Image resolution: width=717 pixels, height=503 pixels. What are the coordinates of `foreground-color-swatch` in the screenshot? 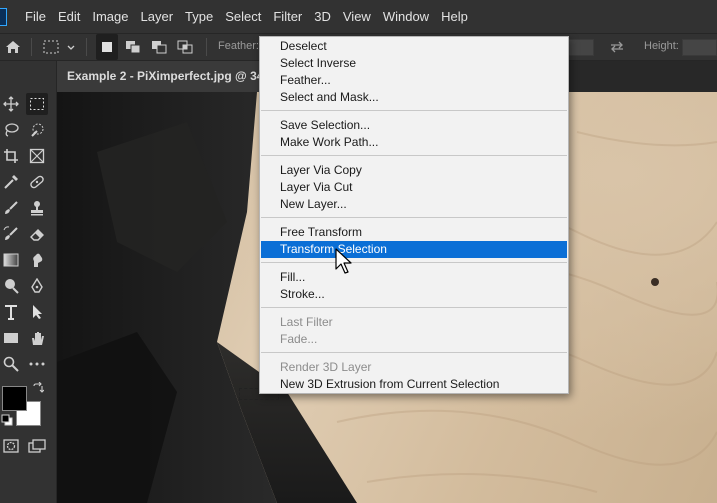 It's located at (14, 398).